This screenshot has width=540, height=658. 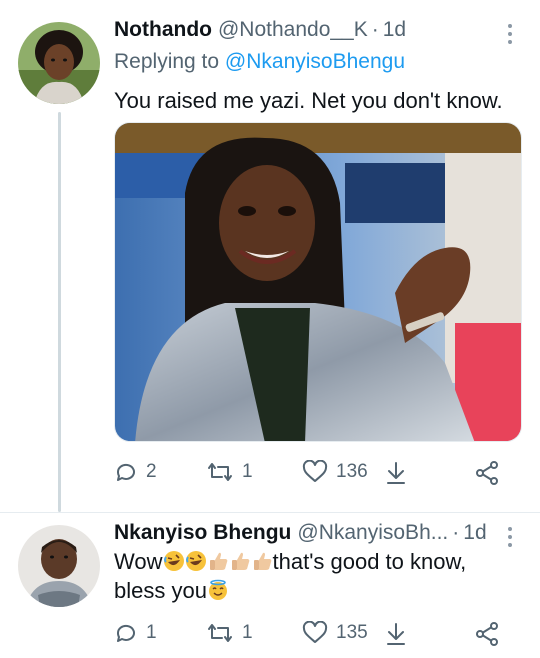 I want to click on halo-emoji, so click(x=217, y=589).